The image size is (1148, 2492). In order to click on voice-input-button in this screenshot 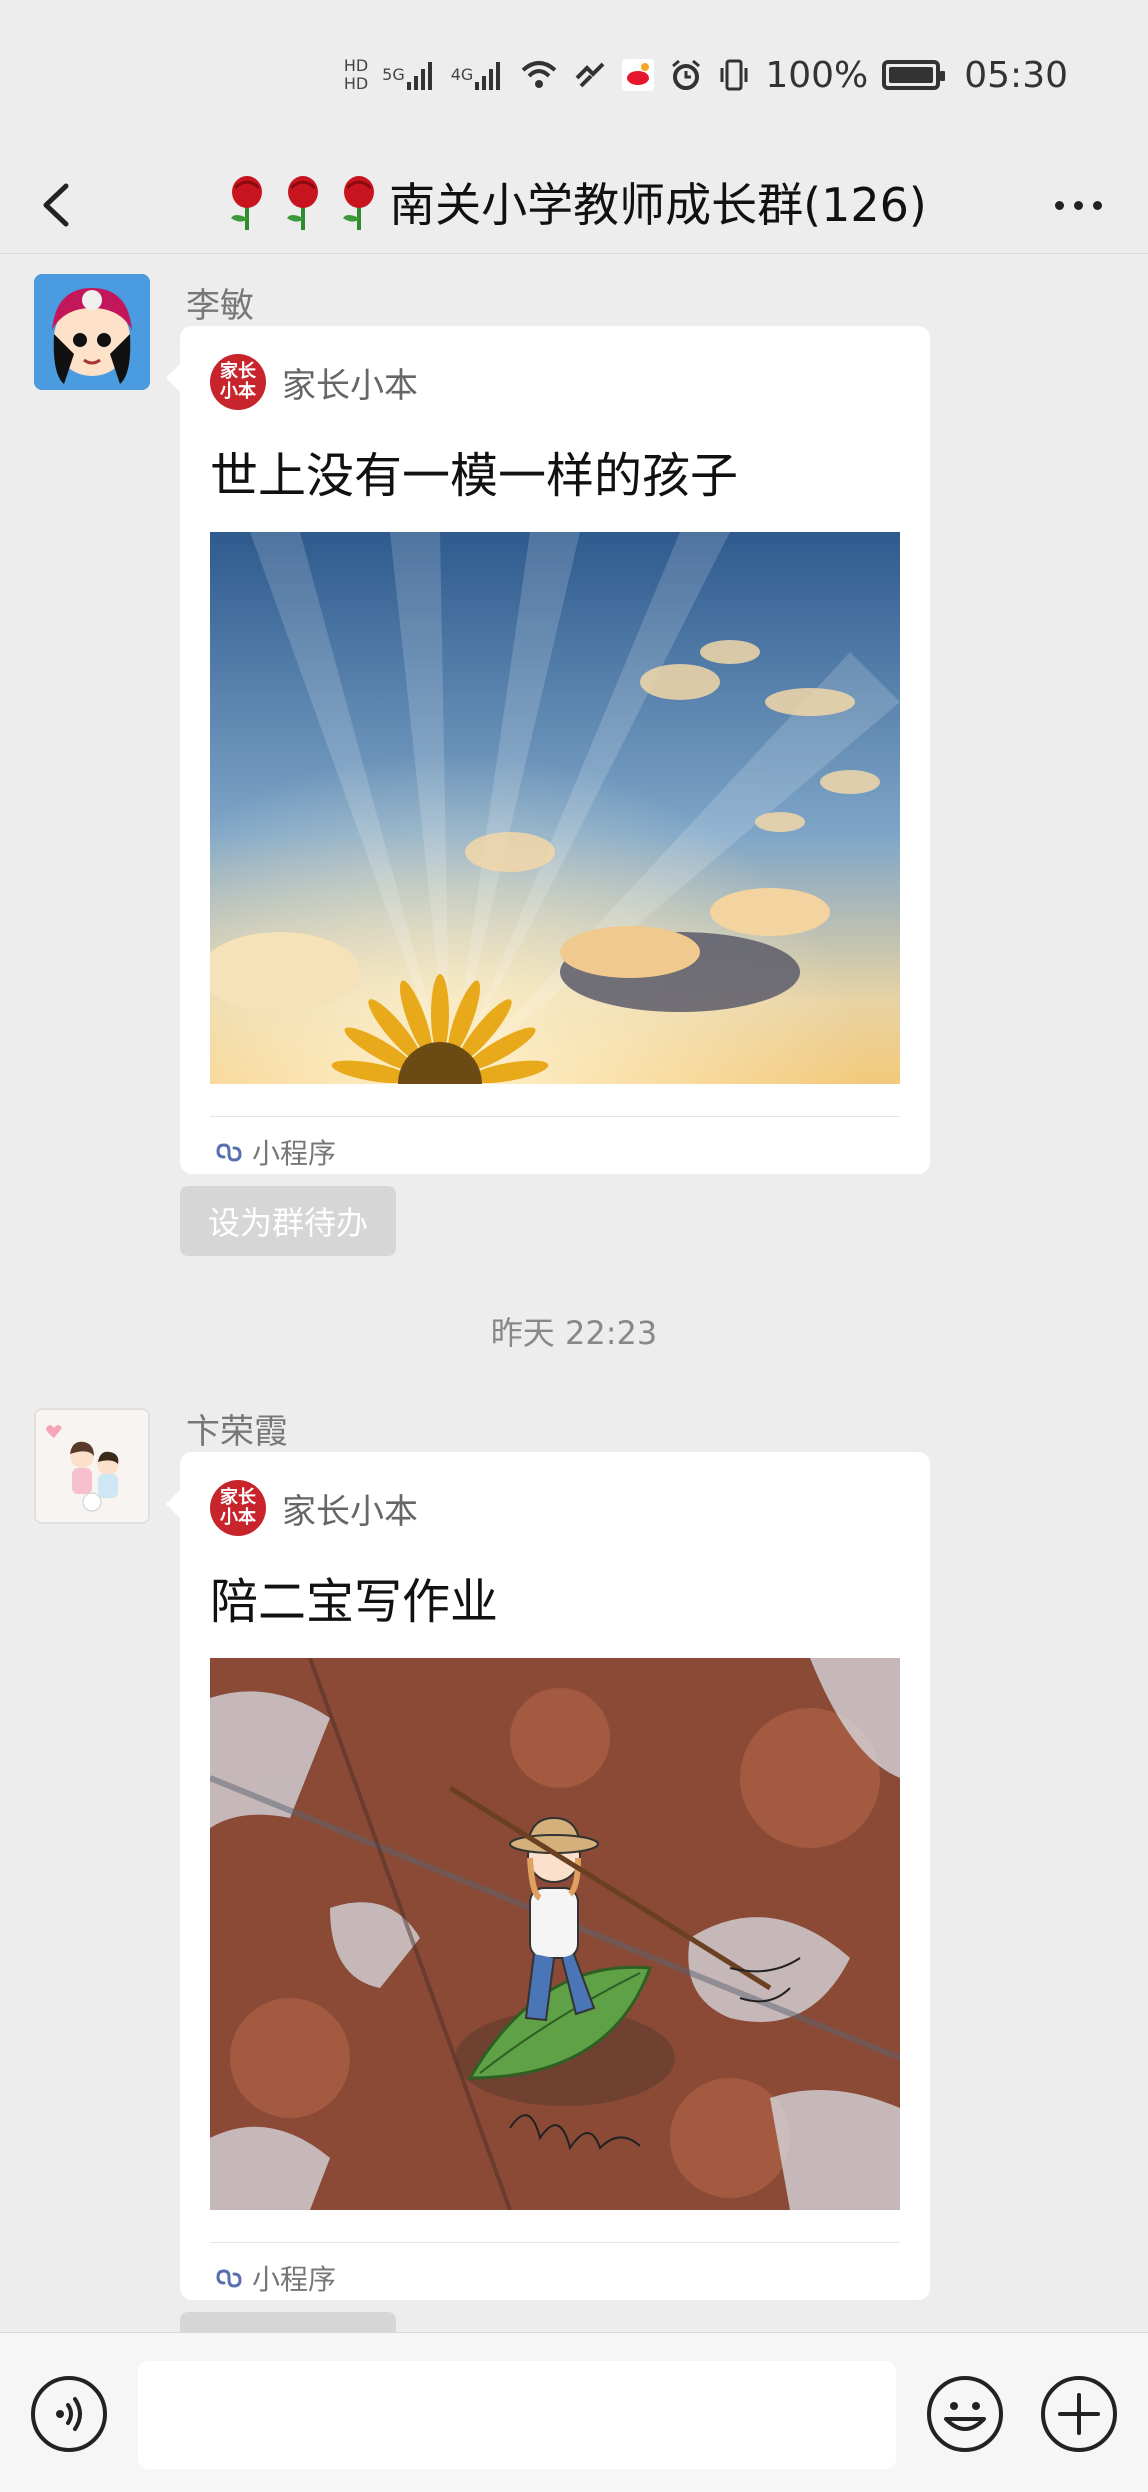, I will do `click(69, 2414)`.